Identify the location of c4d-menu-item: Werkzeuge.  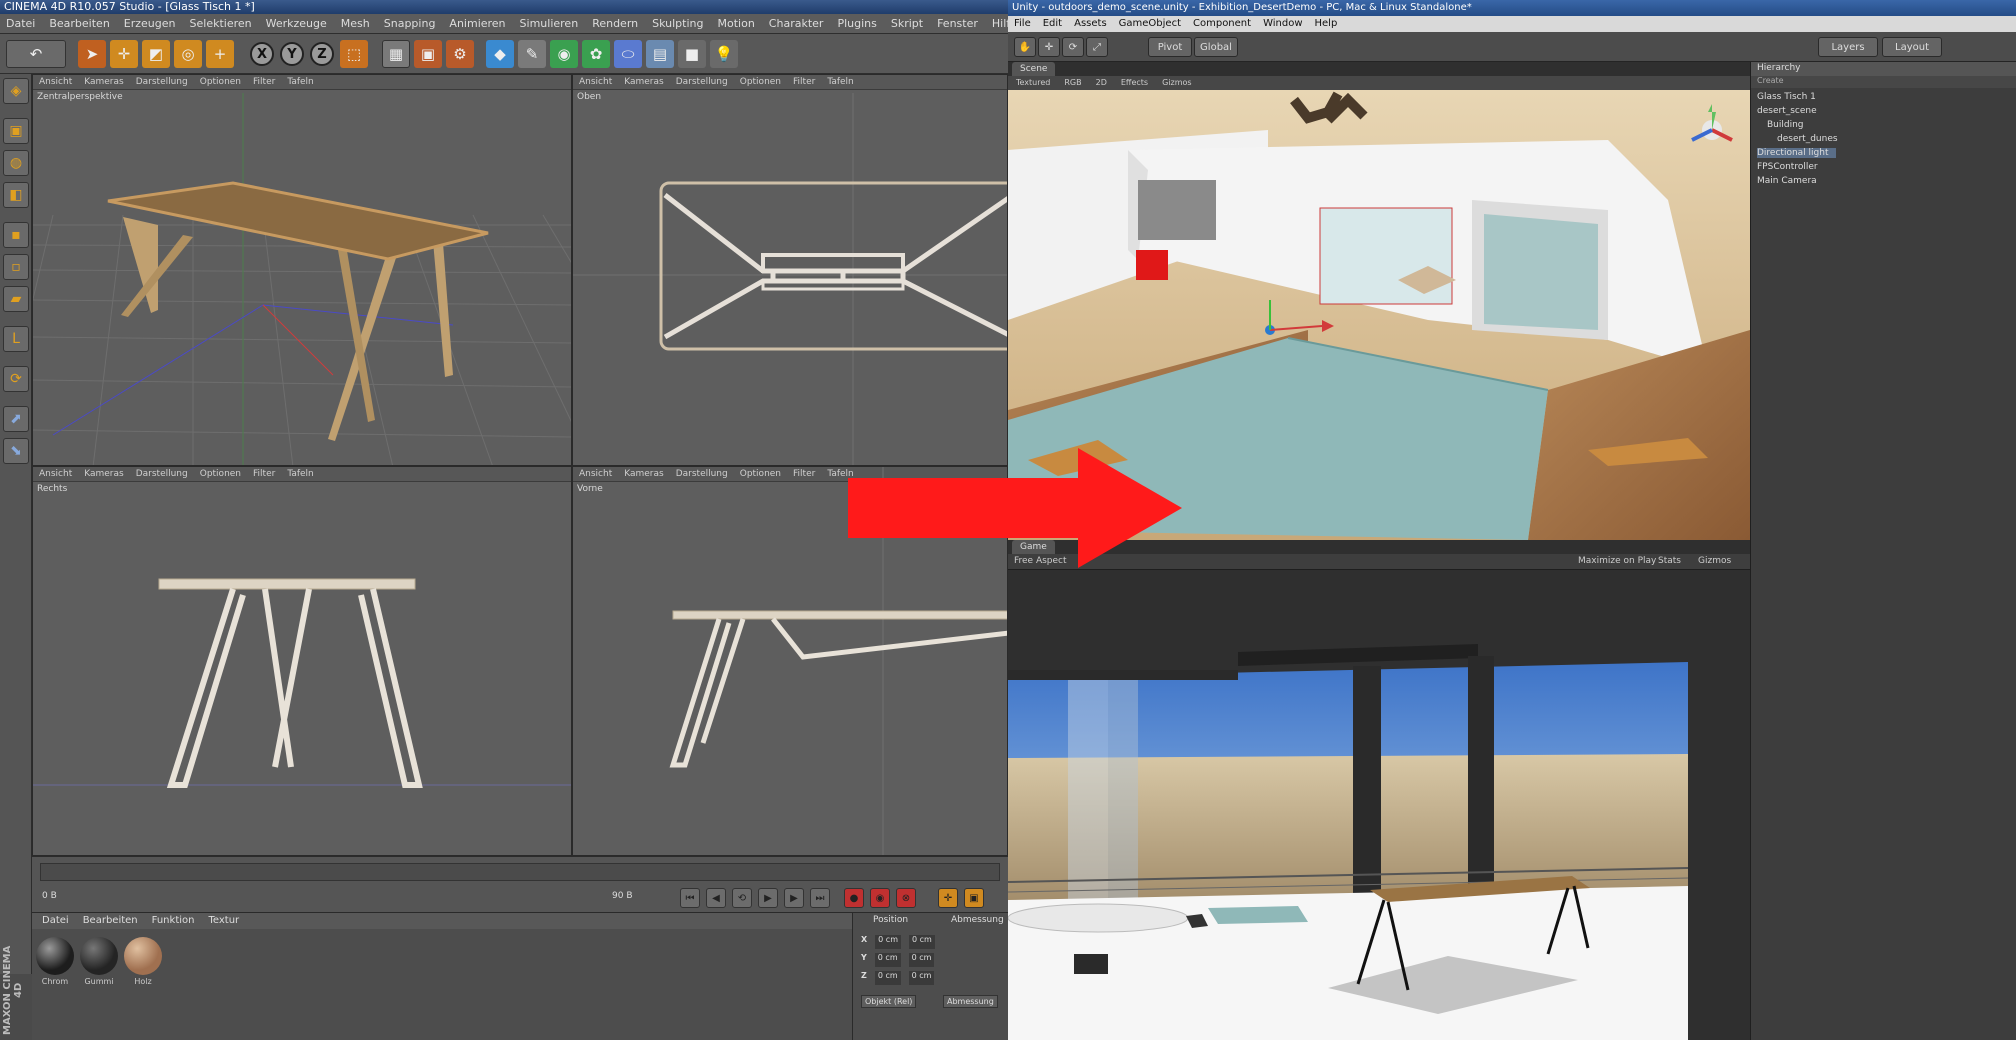
(296, 23).